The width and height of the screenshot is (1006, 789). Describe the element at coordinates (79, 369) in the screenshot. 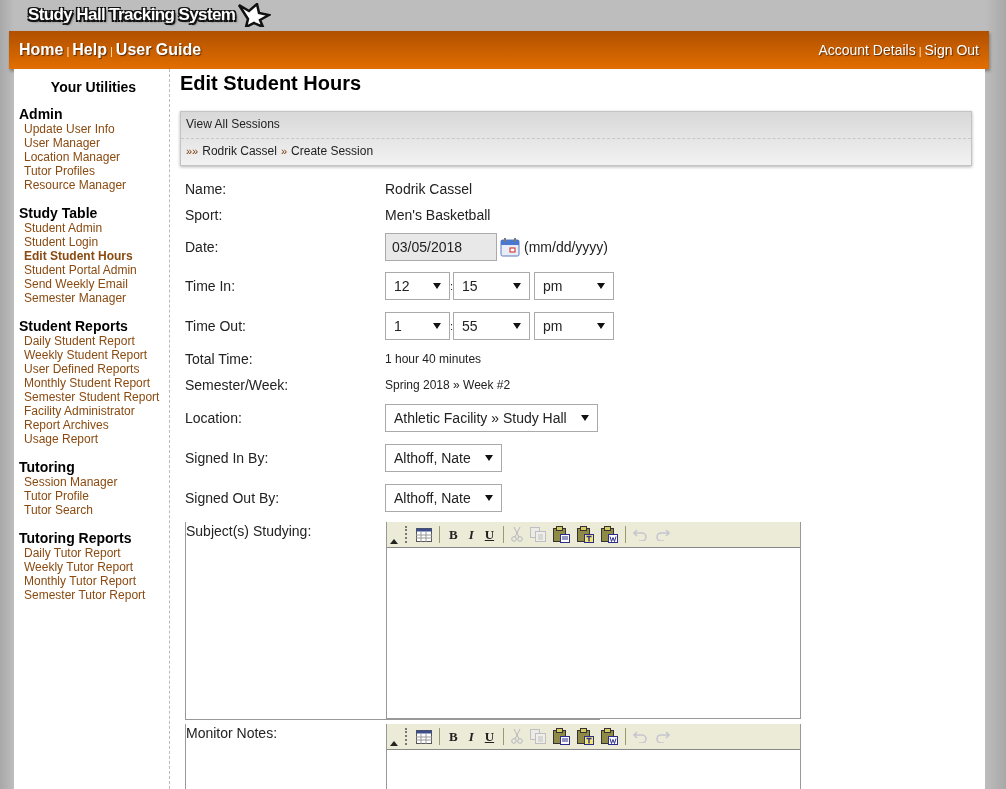

I see `sidebar-link: User Defined Reports` at that location.